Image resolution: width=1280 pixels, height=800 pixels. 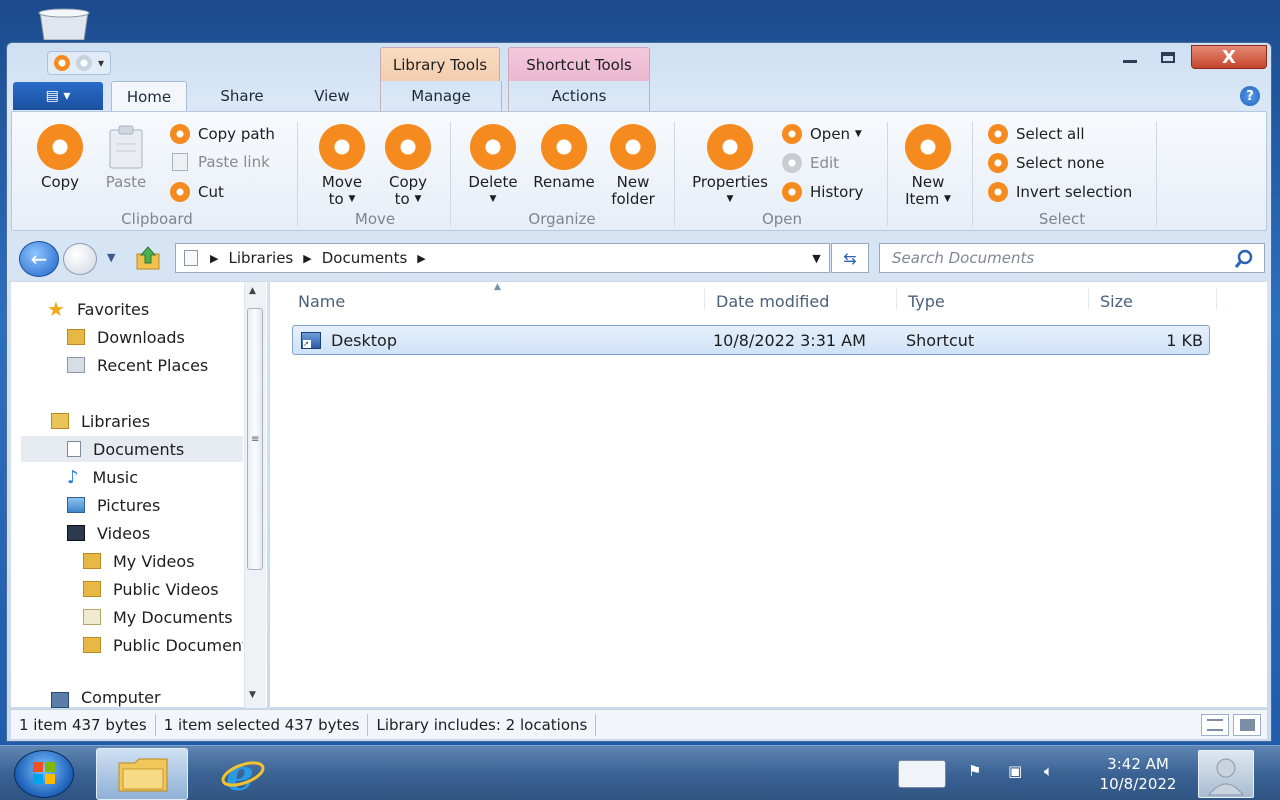 I want to click on open-button: Open ▼, so click(x=822, y=134).